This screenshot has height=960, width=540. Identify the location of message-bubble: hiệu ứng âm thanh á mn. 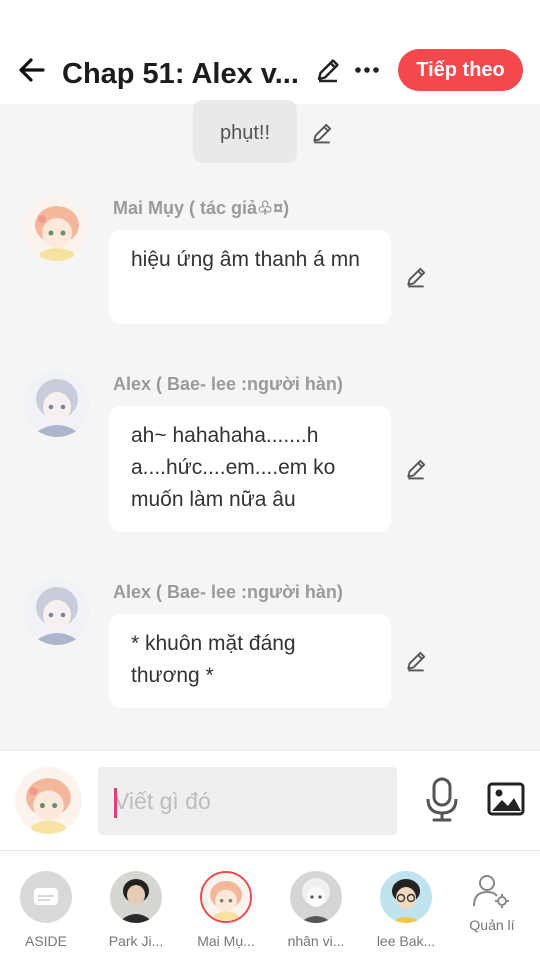
(250, 277).